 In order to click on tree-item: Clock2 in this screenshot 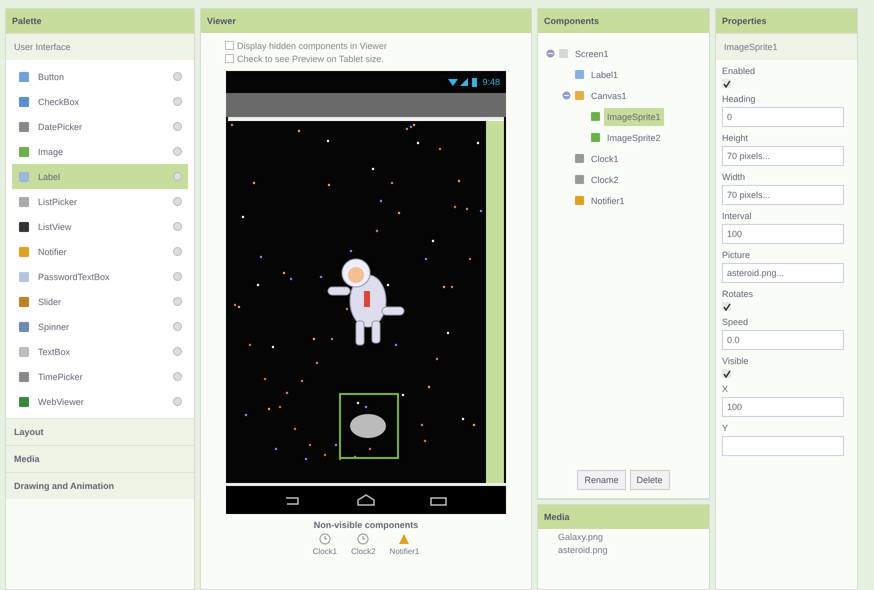, I will do `click(605, 179)`.